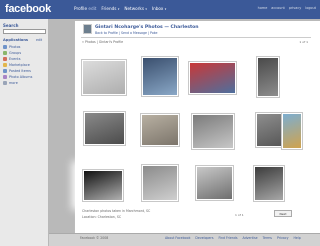  Describe the element at coordinates (310, 8) in the screenshot. I see `link-logout: logout` at that location.